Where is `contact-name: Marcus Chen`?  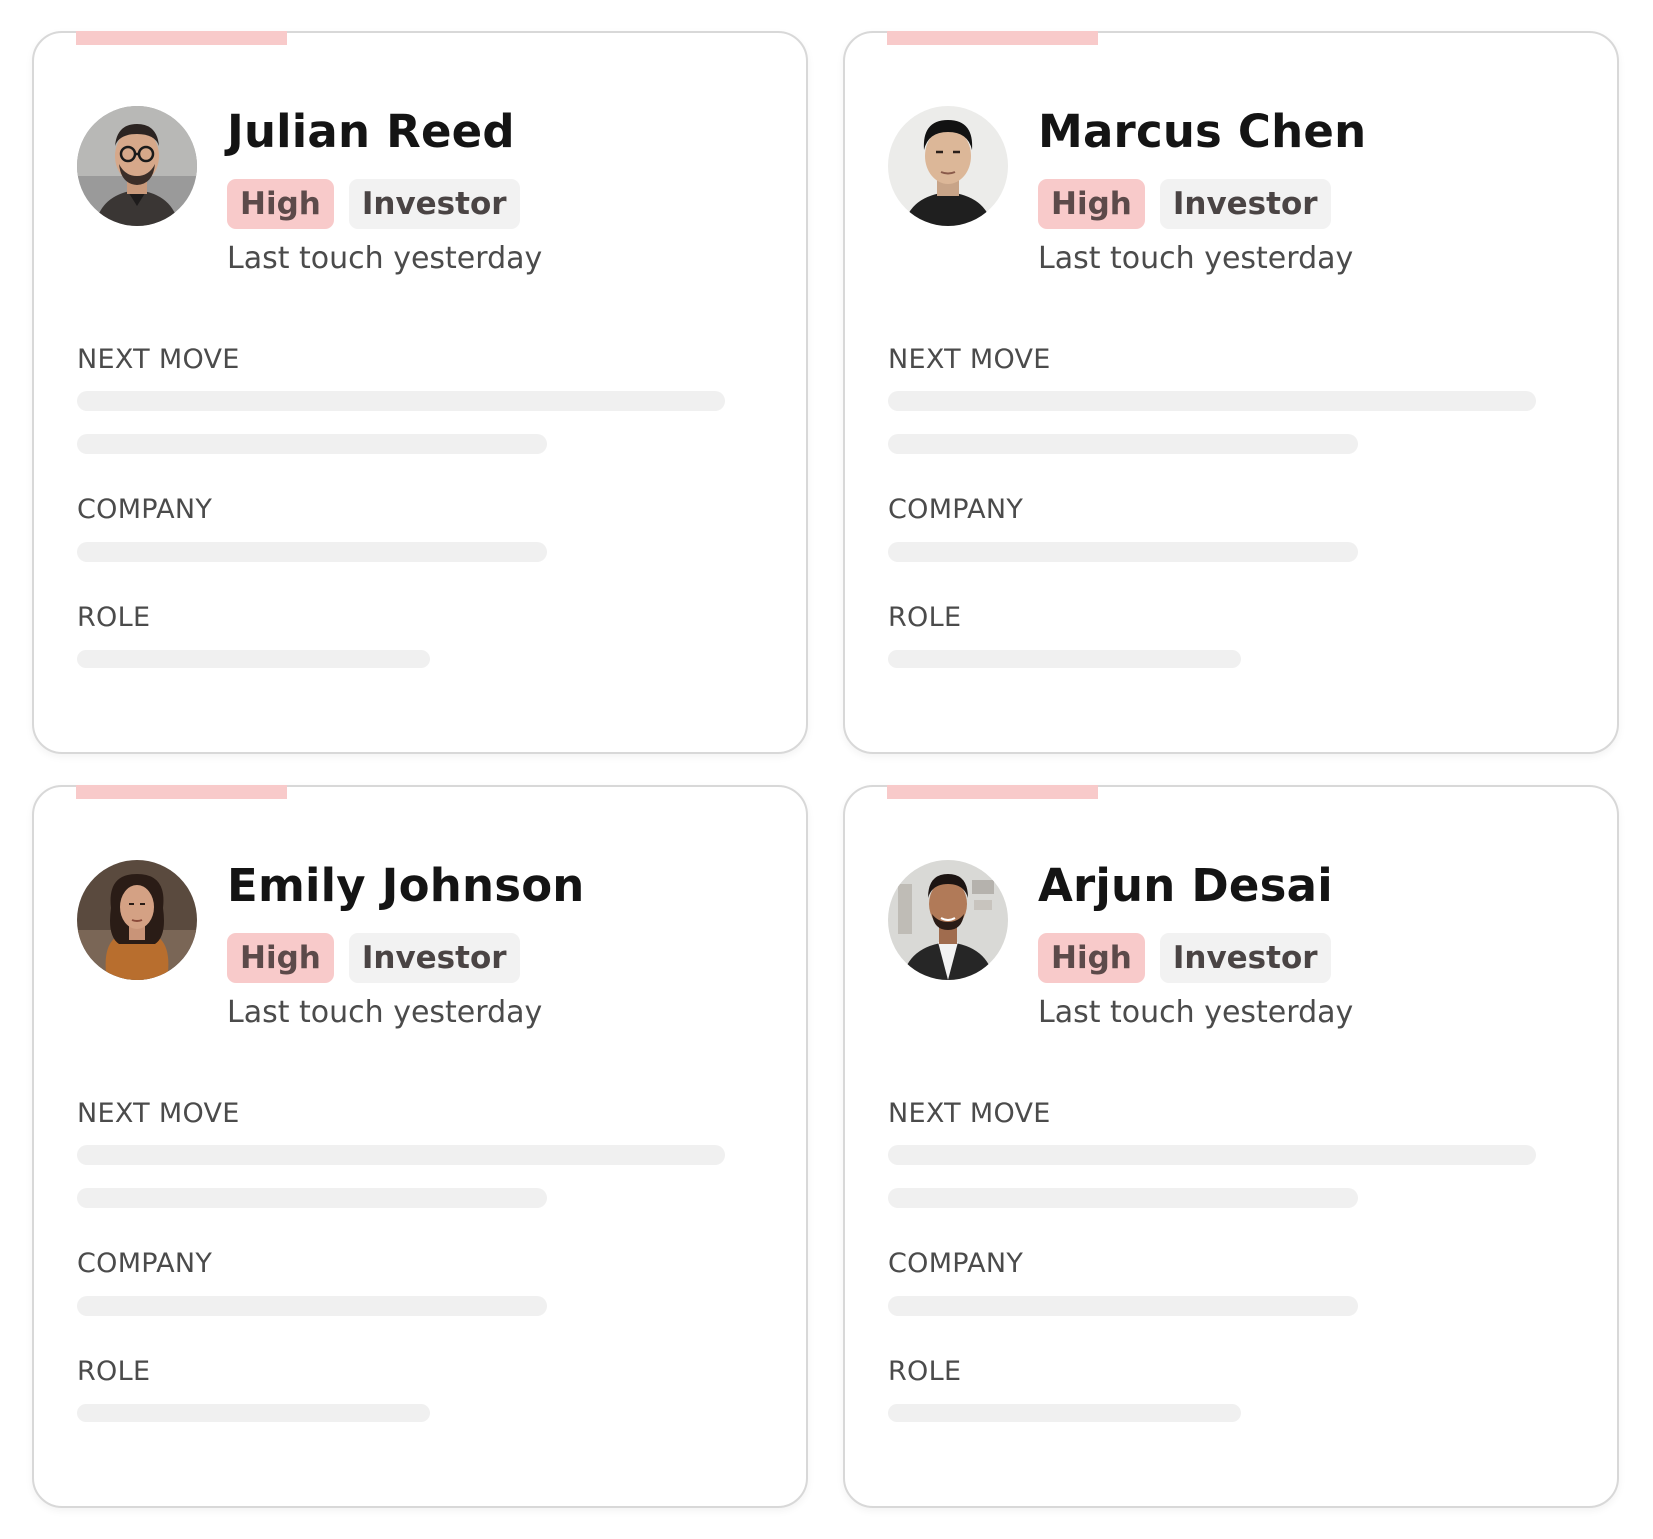 contact-name: Marcus Chen is located at coordinates (1202, 131).